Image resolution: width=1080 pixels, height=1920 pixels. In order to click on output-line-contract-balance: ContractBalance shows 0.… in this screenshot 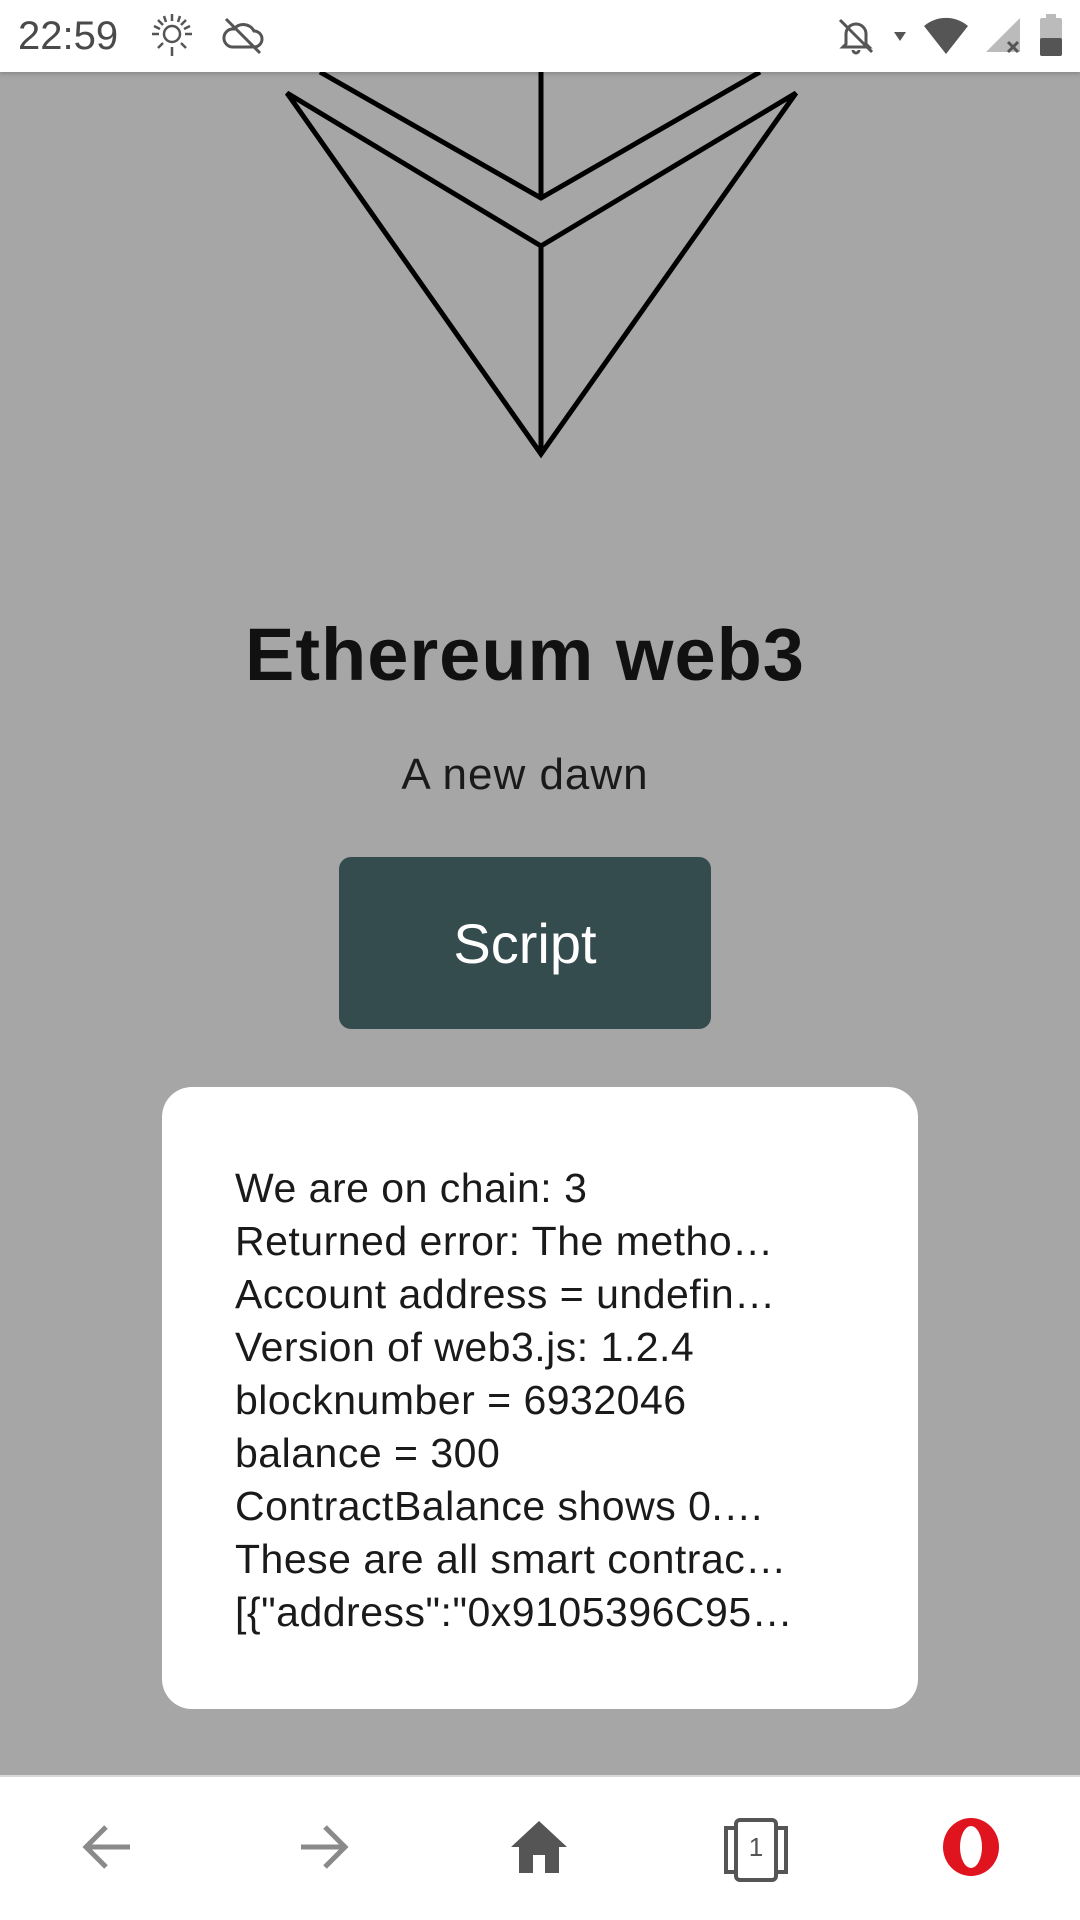, I will do `click(500, 1506)`.